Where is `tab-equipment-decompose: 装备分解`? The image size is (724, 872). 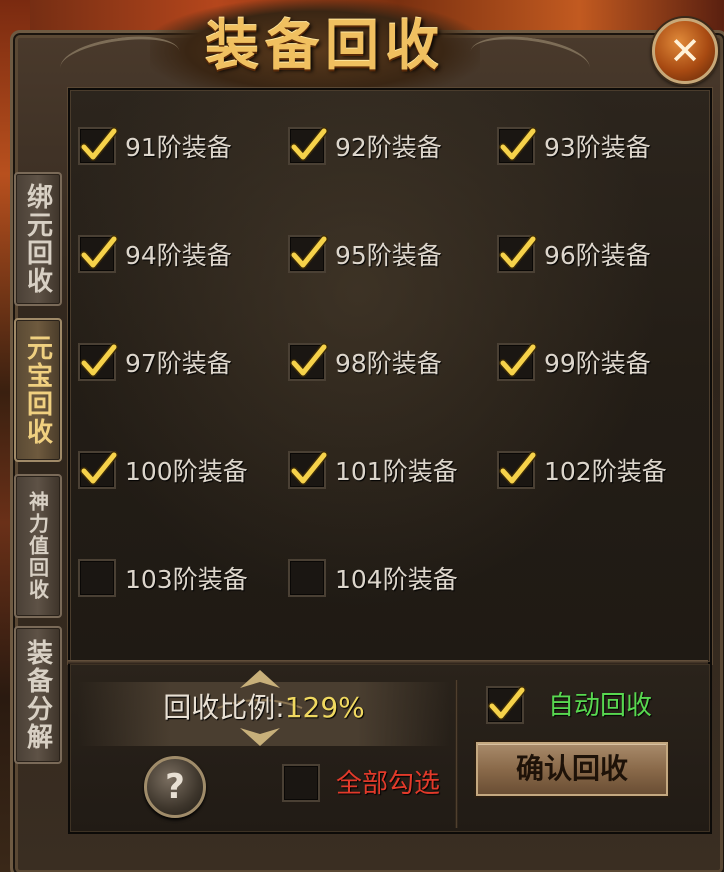 tab-equipment-decompose: 装备分解 is located at coordinates (38, 695).